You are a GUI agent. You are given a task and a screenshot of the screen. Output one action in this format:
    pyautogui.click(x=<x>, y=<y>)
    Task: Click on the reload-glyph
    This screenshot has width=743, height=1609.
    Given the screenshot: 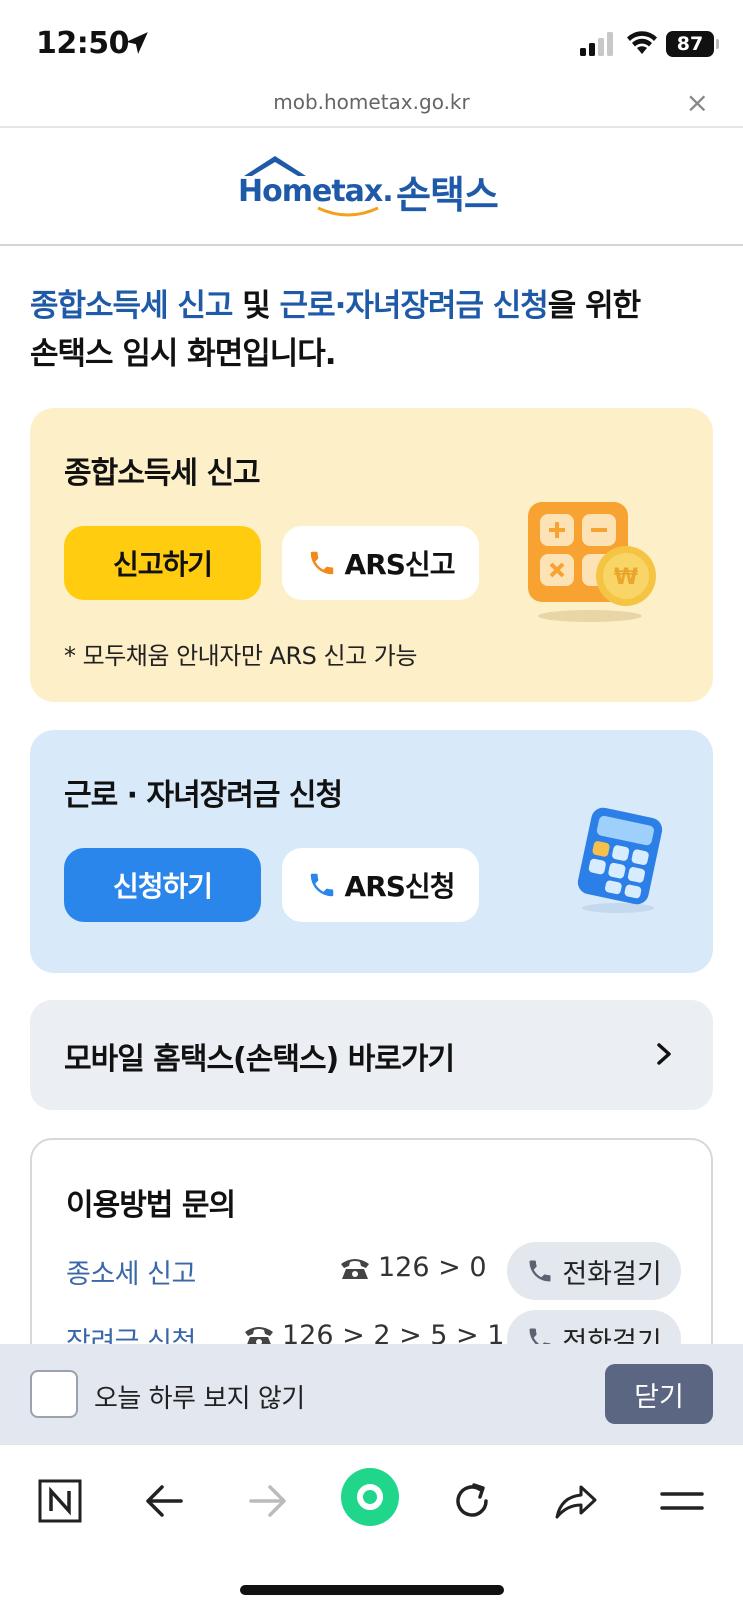 What is the action you would take?
    pyautogui.click(x=472, y=1500)
    